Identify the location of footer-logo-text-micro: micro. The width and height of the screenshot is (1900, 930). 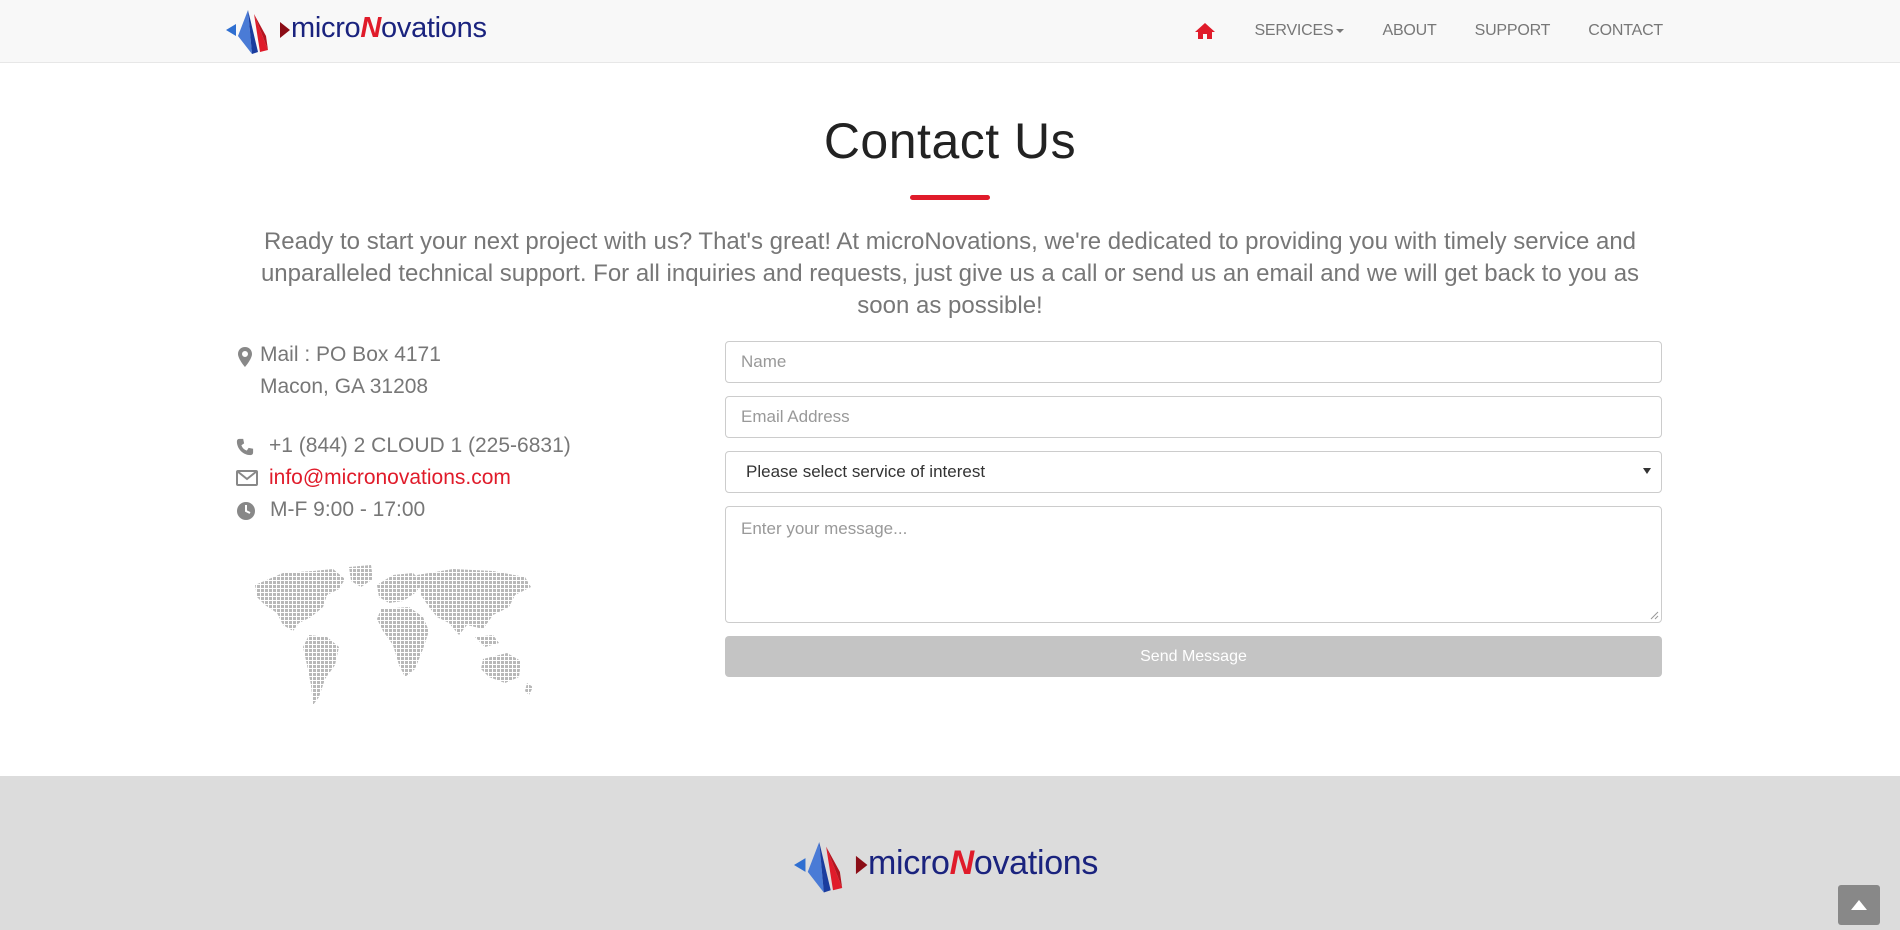
(909, 862).